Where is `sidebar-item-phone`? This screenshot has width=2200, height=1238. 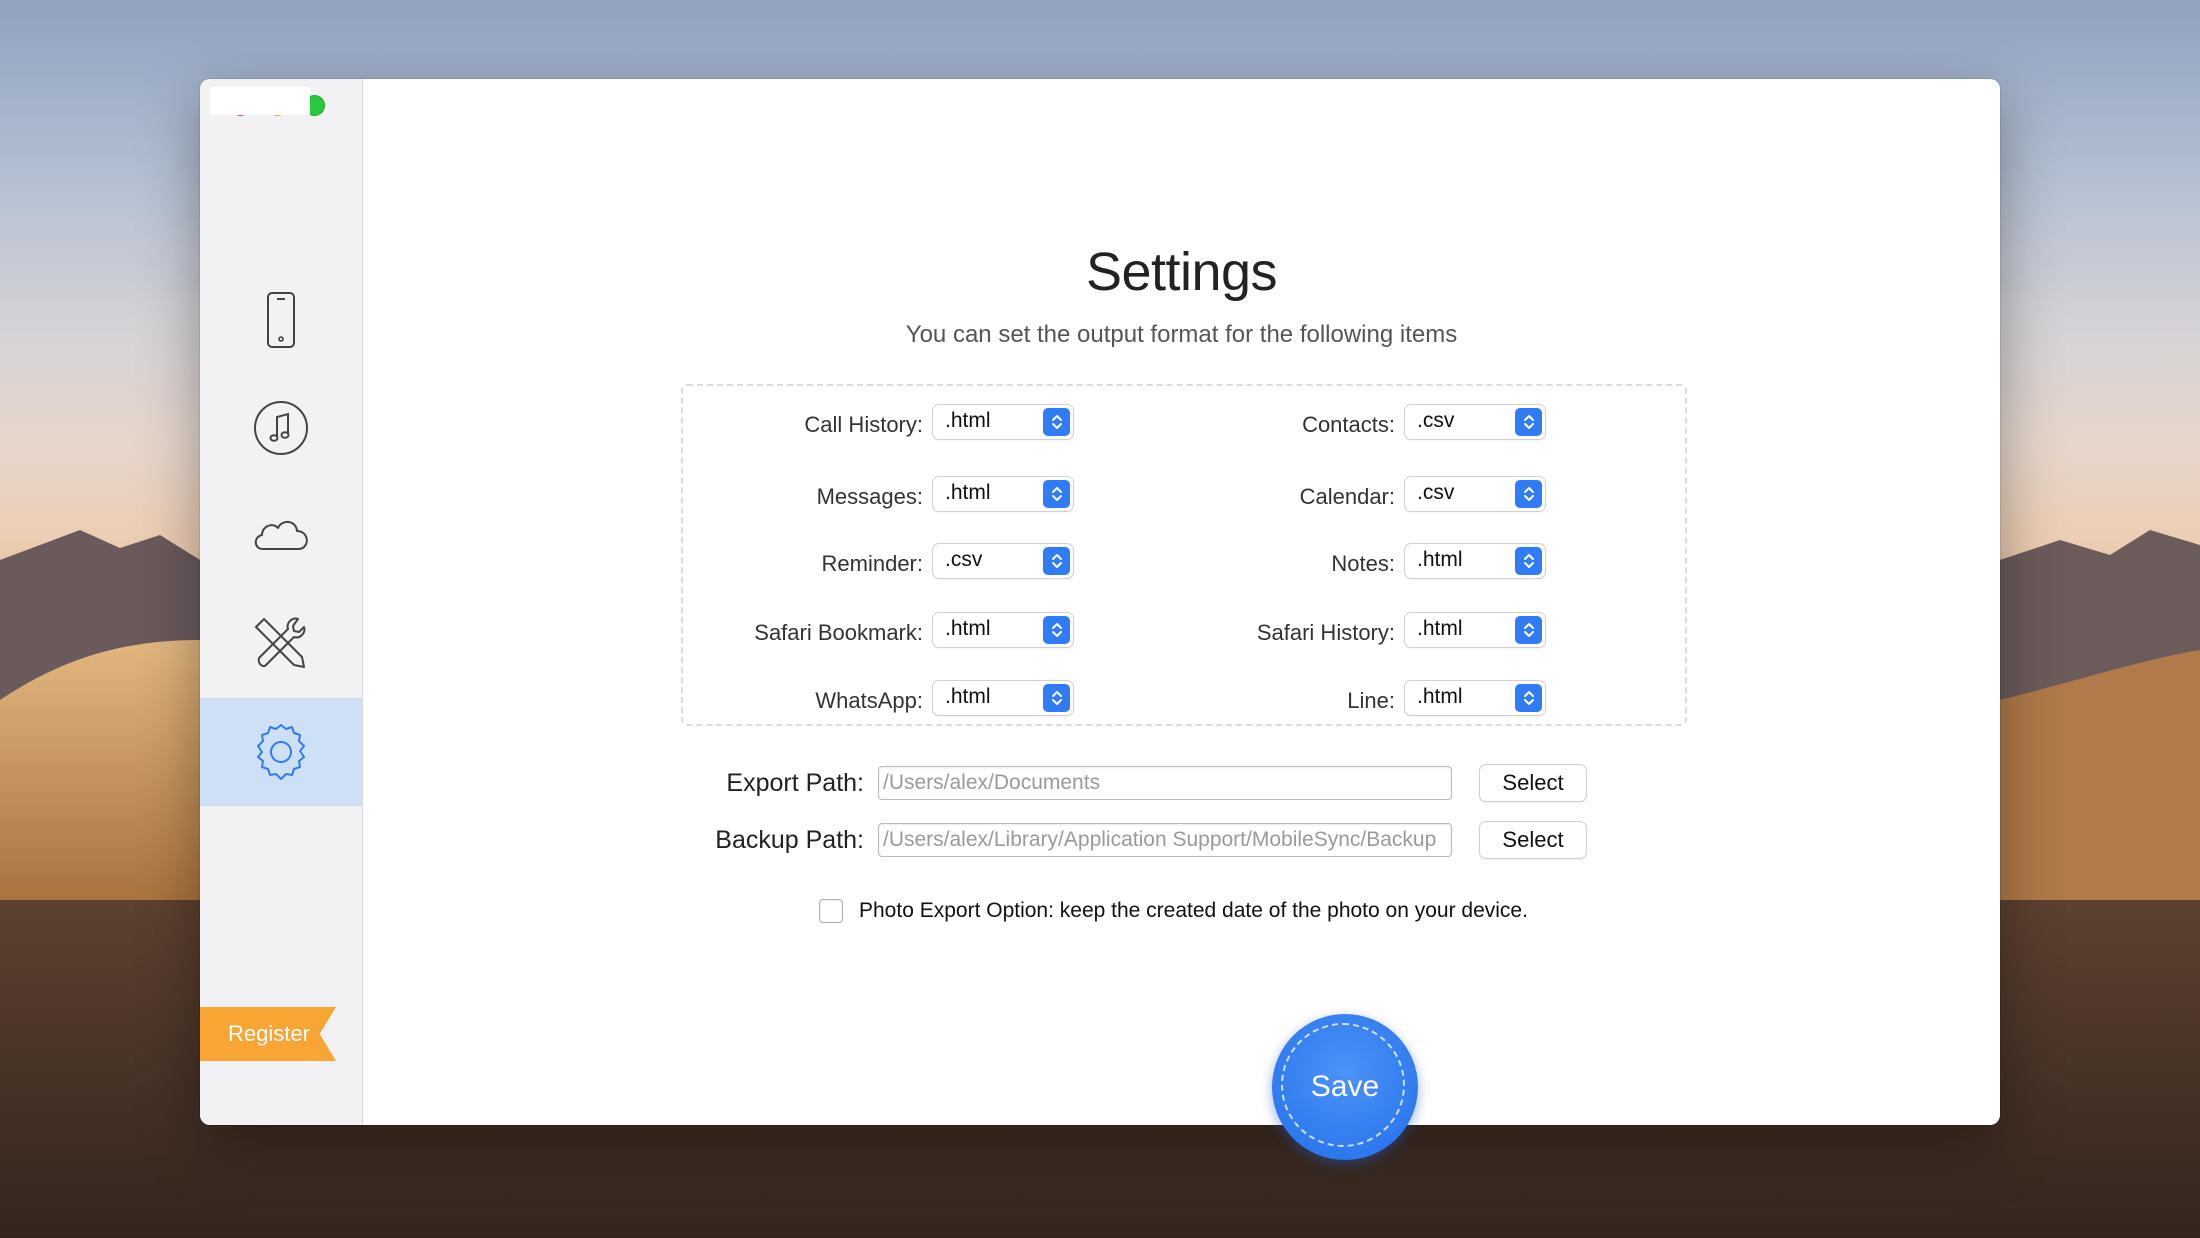
sidebar-item-phone is located at coordinates (281, 320).